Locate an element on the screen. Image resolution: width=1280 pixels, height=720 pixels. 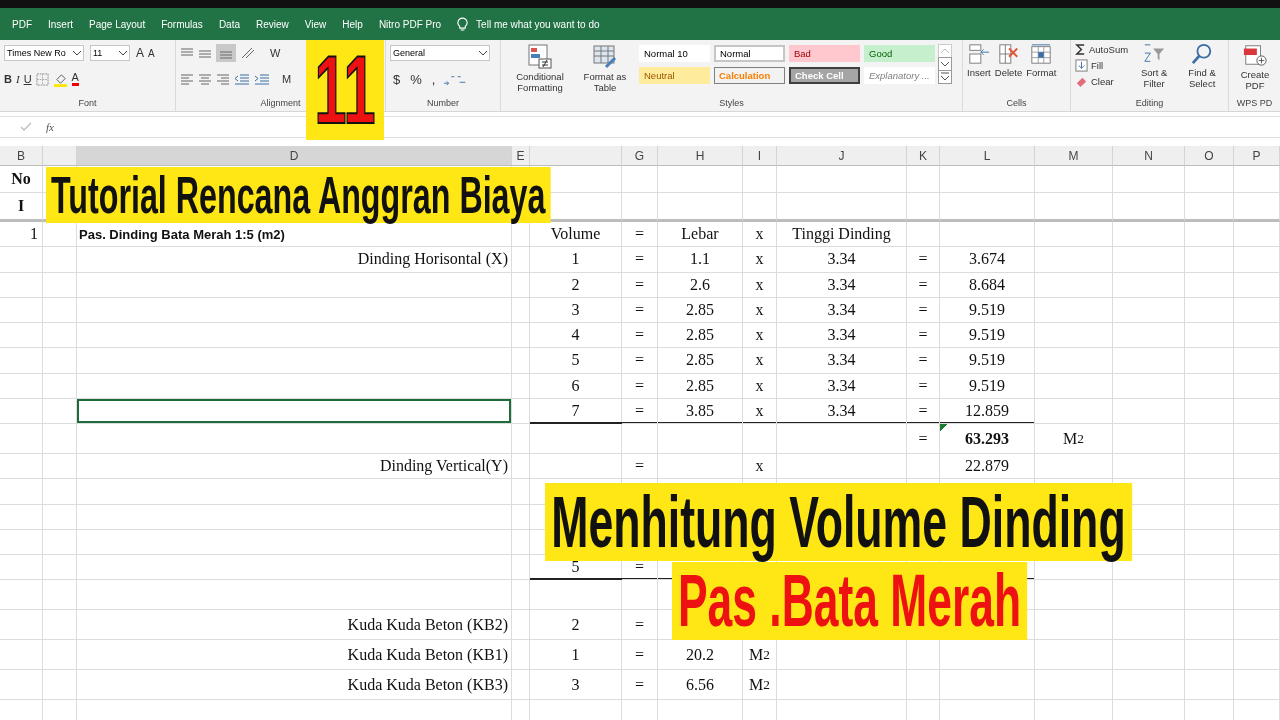
ribbon-tab: Help is located at coordinates (352, 24).